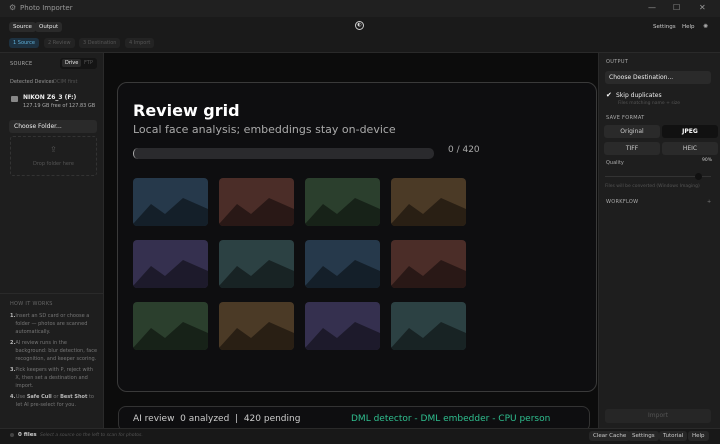 The image size is (720, 444). Describe the element at coordinates (12, 435) in the screenshot. I see `status-dot-icon` at that location.